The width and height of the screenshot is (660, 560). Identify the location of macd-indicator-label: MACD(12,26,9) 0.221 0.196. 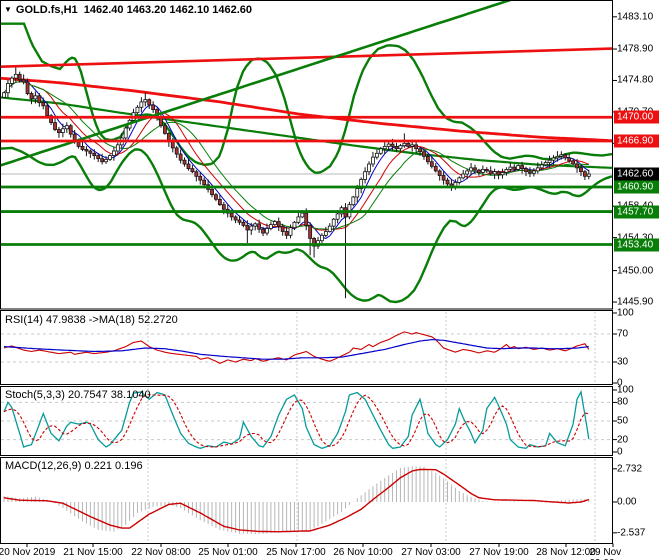
(74, 466).